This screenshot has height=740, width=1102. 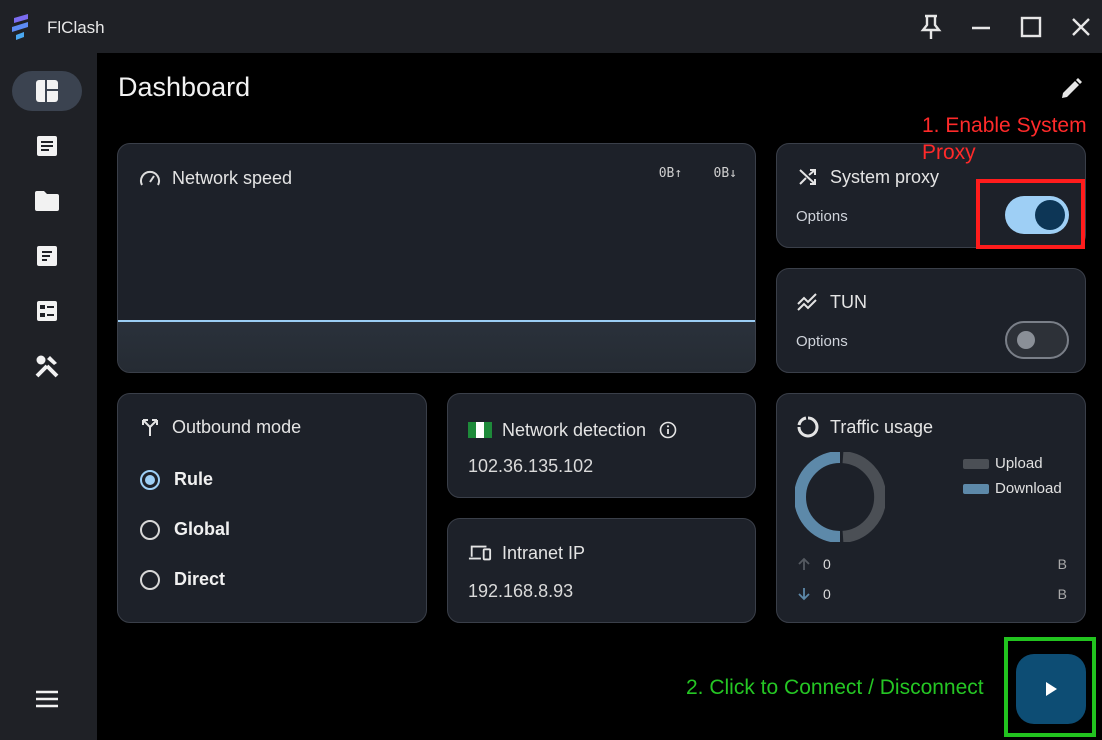 I want to click on minimize-icon, so click(x=981, y=28).